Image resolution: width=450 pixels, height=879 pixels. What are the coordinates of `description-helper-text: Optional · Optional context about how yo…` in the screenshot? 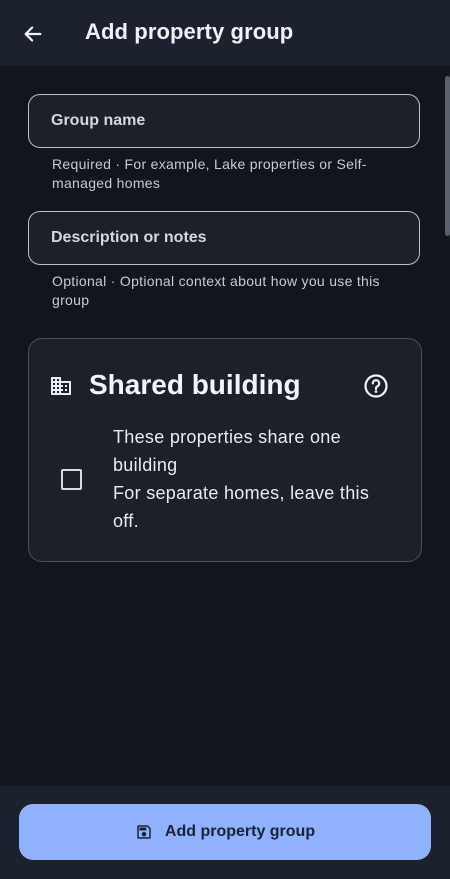 It's located at (216, 290).